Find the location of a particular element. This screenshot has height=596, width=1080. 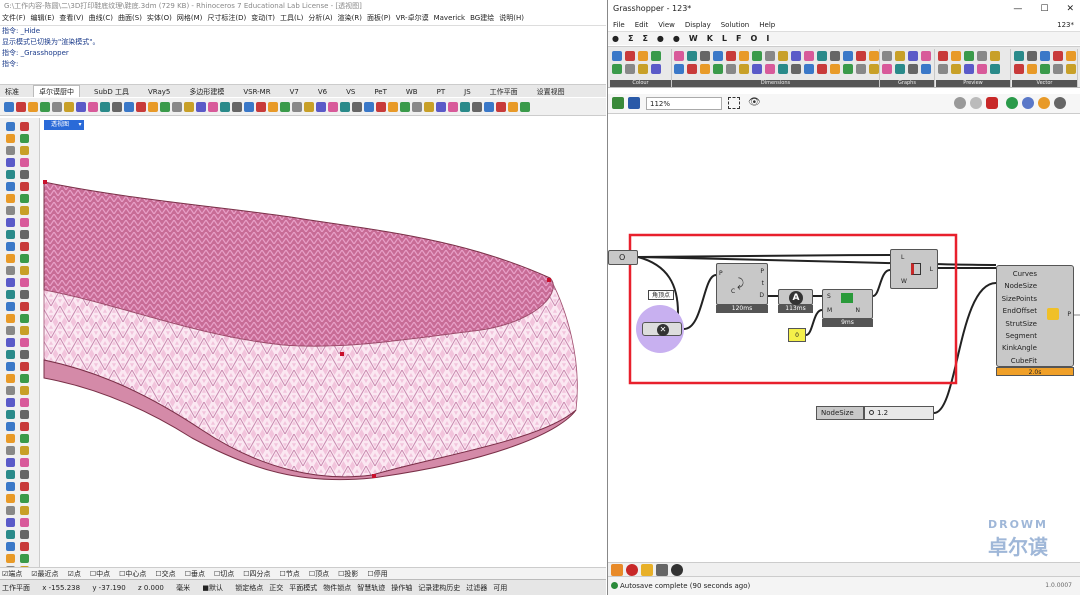

menu-item: Display is located at coordinates (698, 25).